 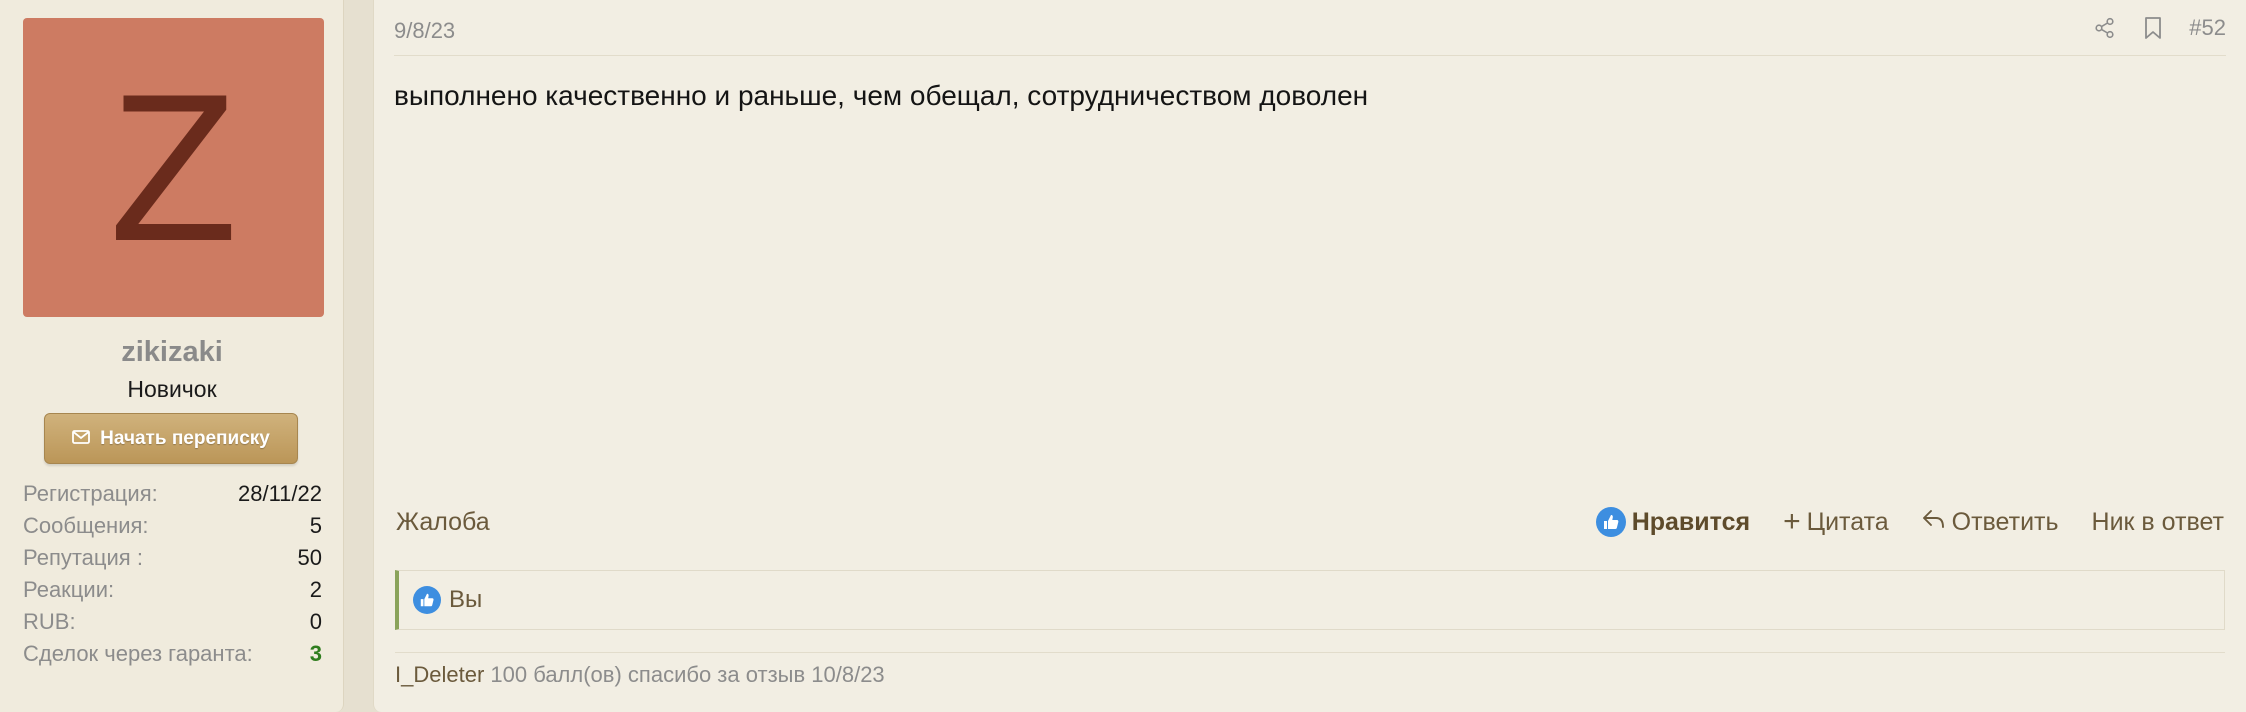 What do you see at coordinates (443, 522) in the screenshot?
I see `report-link: Жалоба` at bounding box center [443, 522].